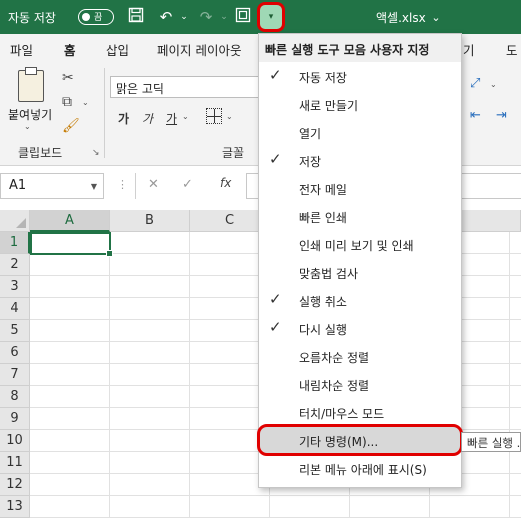  I want to click on tab-file: 파일, so click(21, 49).